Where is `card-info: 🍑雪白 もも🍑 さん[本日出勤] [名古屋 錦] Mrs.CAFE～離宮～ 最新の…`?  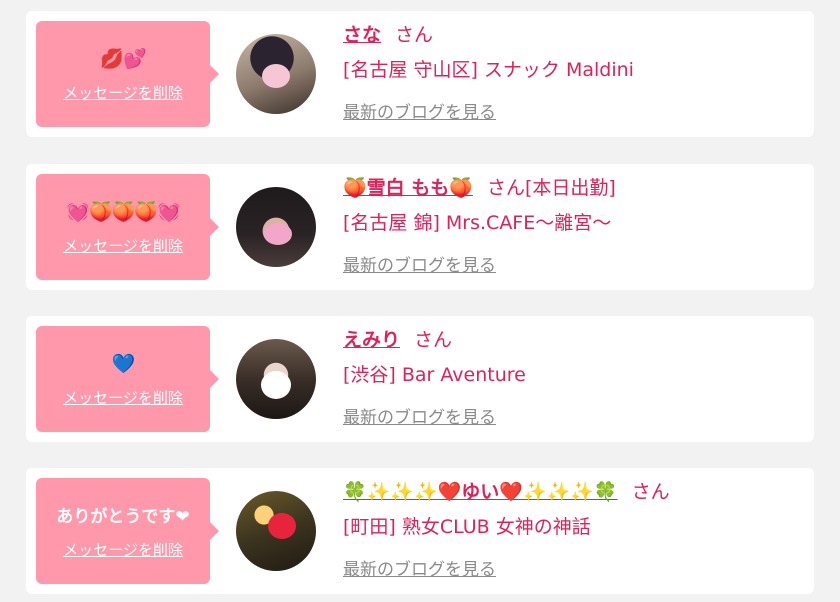 card-info: 🍑雪白 もも🍑 さん[本日出勤] [名古屋 錦] Mrs.CAFE～離宮～ 最新の… is located at coordinates (573, 227).